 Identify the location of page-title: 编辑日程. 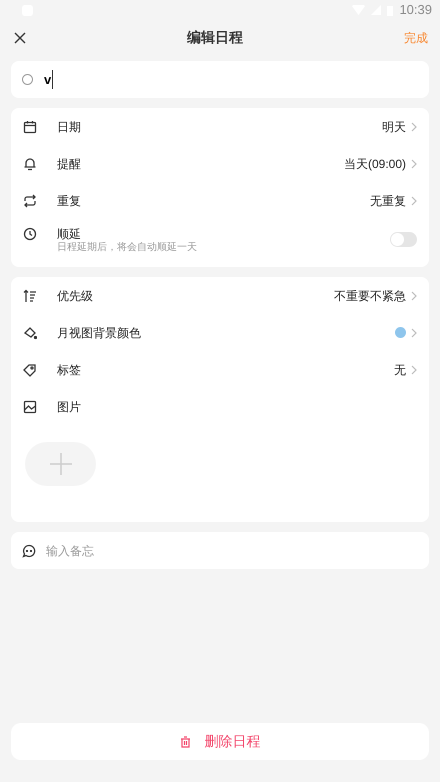
(215, 37).